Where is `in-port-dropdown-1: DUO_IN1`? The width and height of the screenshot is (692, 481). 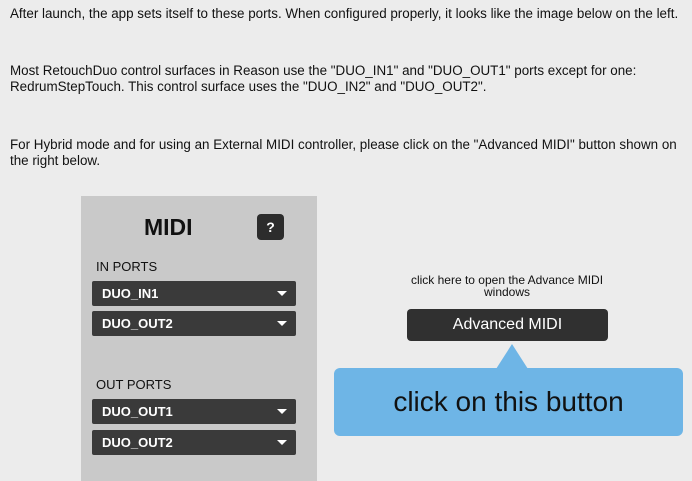 in-port-dropdown-1: DUO_IN1 is located at coordinates (194, 293).